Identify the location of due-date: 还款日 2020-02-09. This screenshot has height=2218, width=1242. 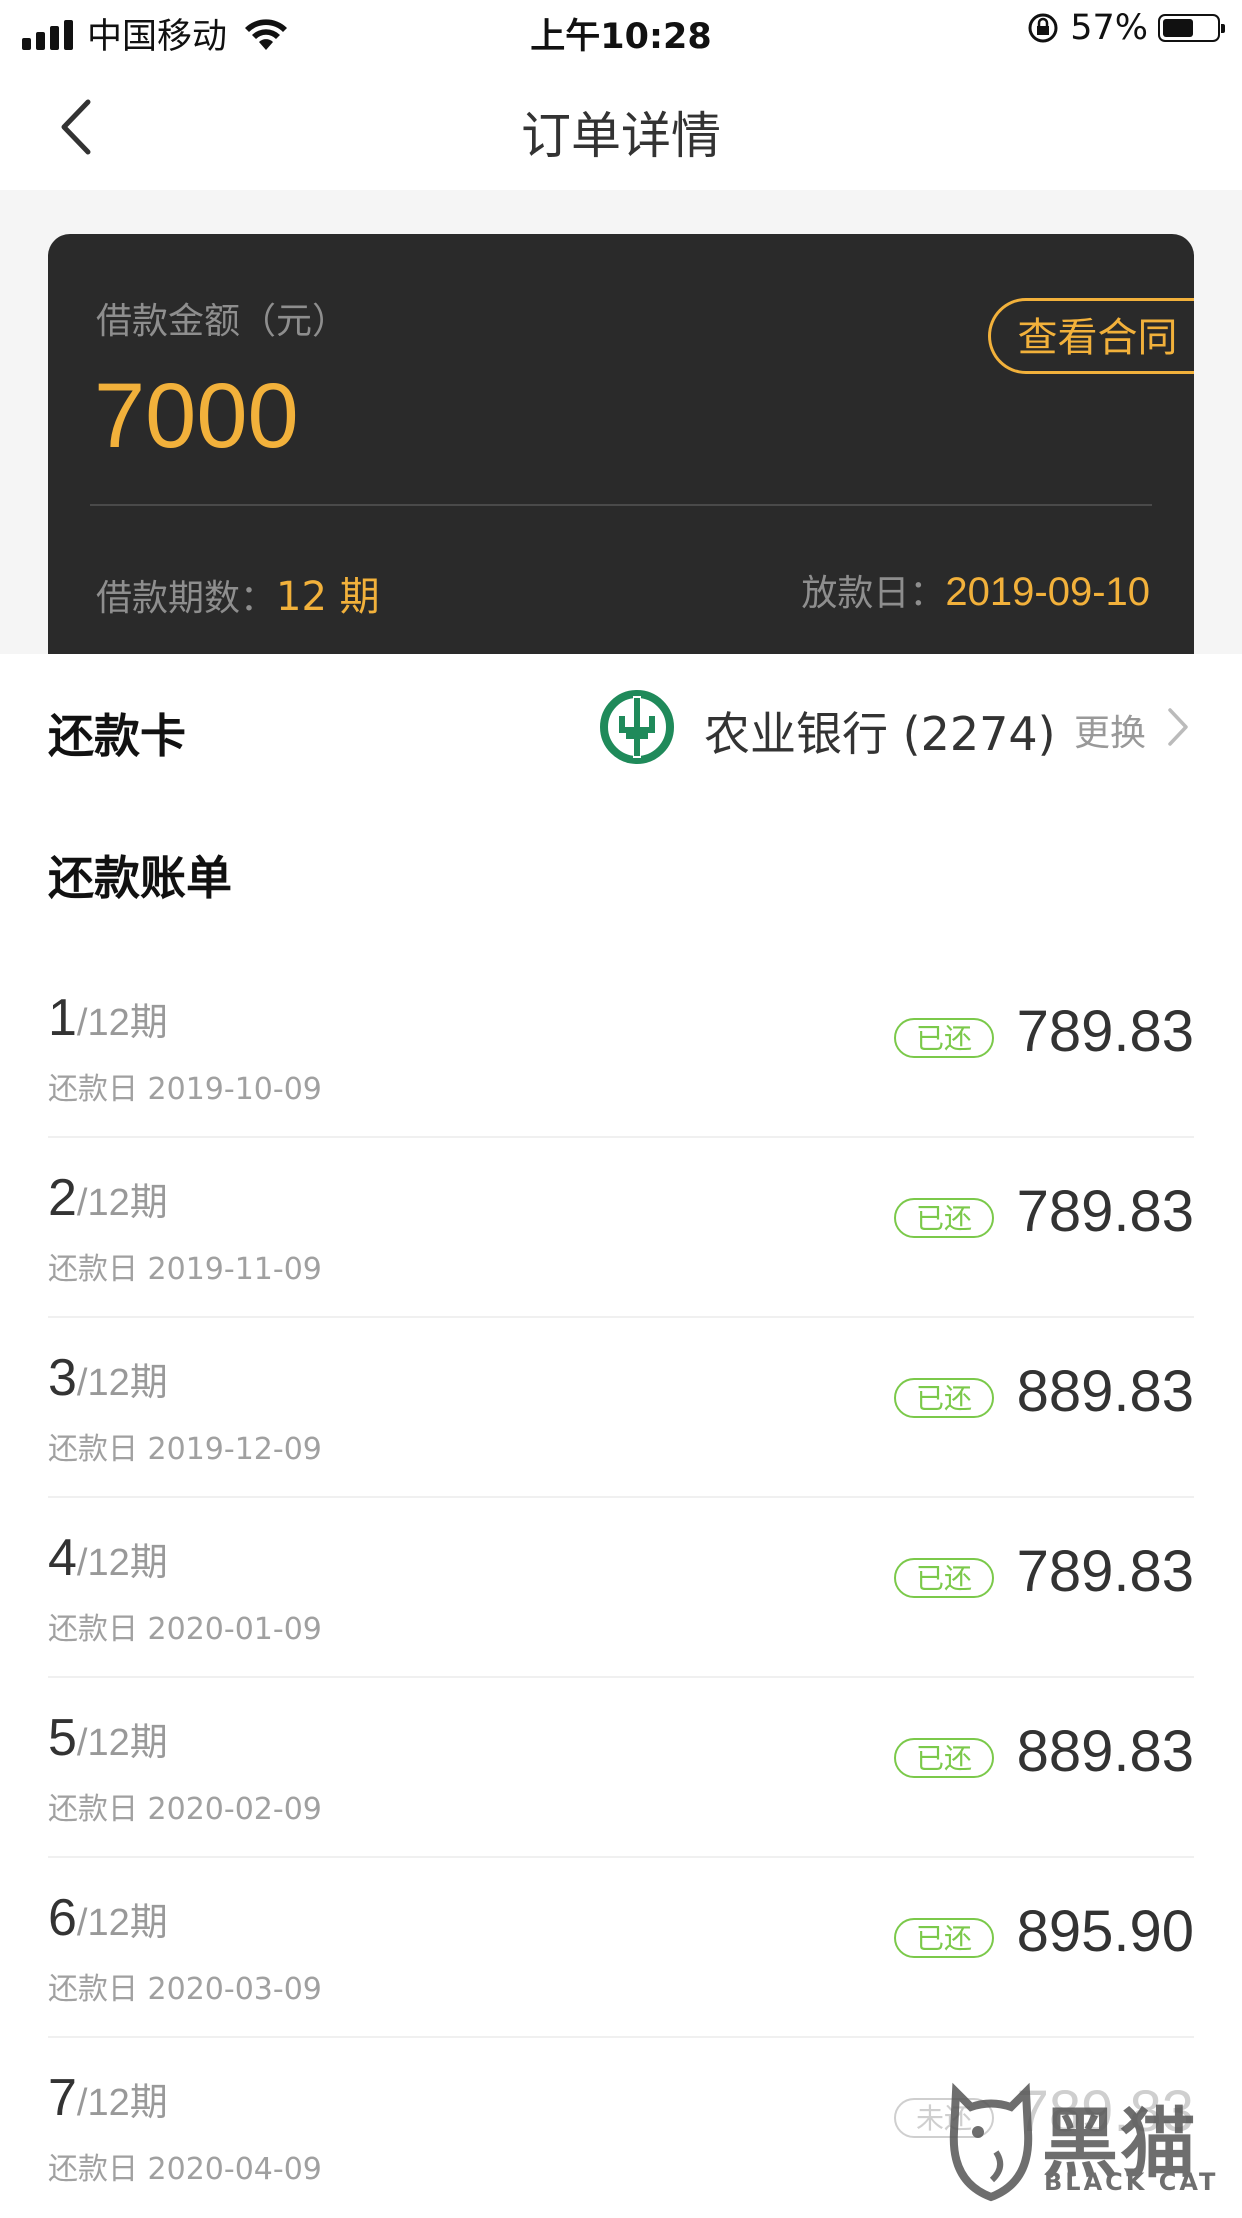
(185, 1809).